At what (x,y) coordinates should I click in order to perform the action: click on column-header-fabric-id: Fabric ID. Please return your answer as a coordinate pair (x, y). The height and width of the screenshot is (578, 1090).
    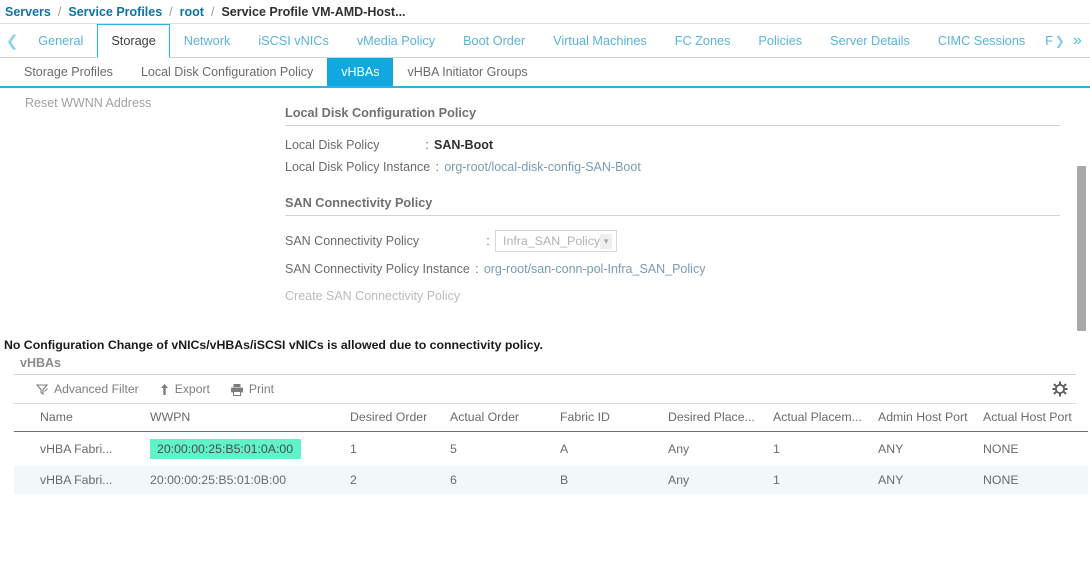
    Looking at the image, I should click on (614, 418).